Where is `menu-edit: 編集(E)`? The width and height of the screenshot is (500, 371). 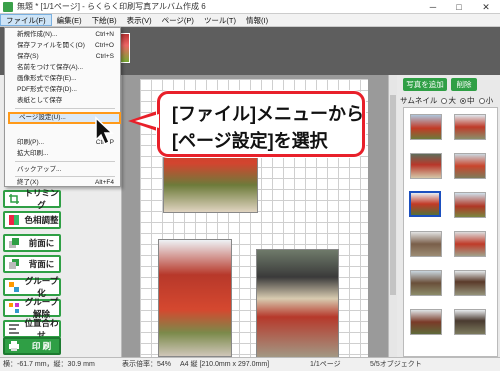 menu-edit: 編集(E) is located at coordinates (69, 20).